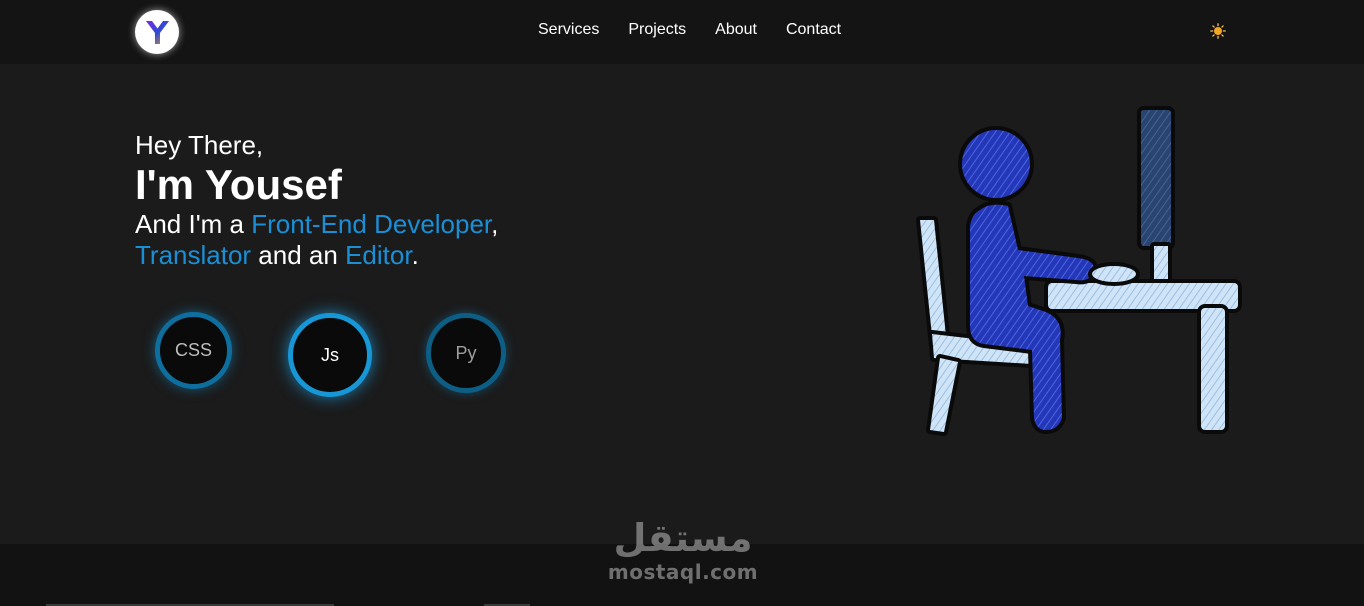 The width and height of the screenshot is (1364, 606). I want to click on skill-badge-py: Py, so click(466, 353).